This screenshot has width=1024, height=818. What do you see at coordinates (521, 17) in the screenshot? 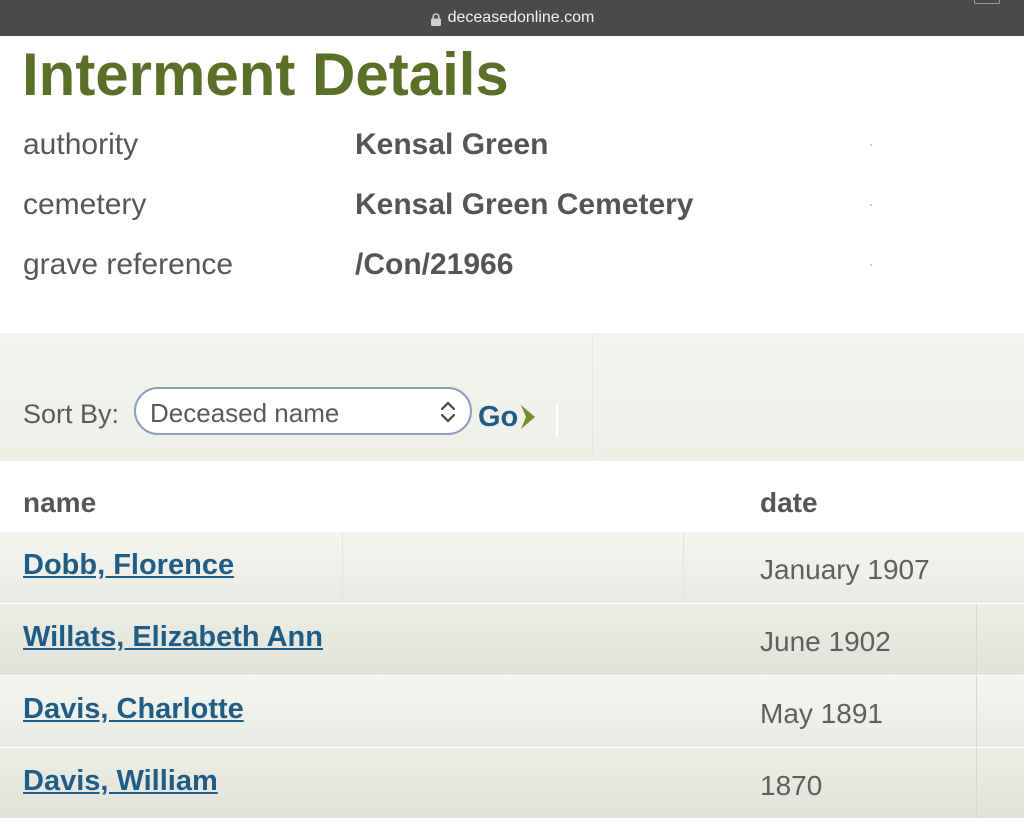
I see `url-text: deceasedonline.com` at bounding box center [521, 17].